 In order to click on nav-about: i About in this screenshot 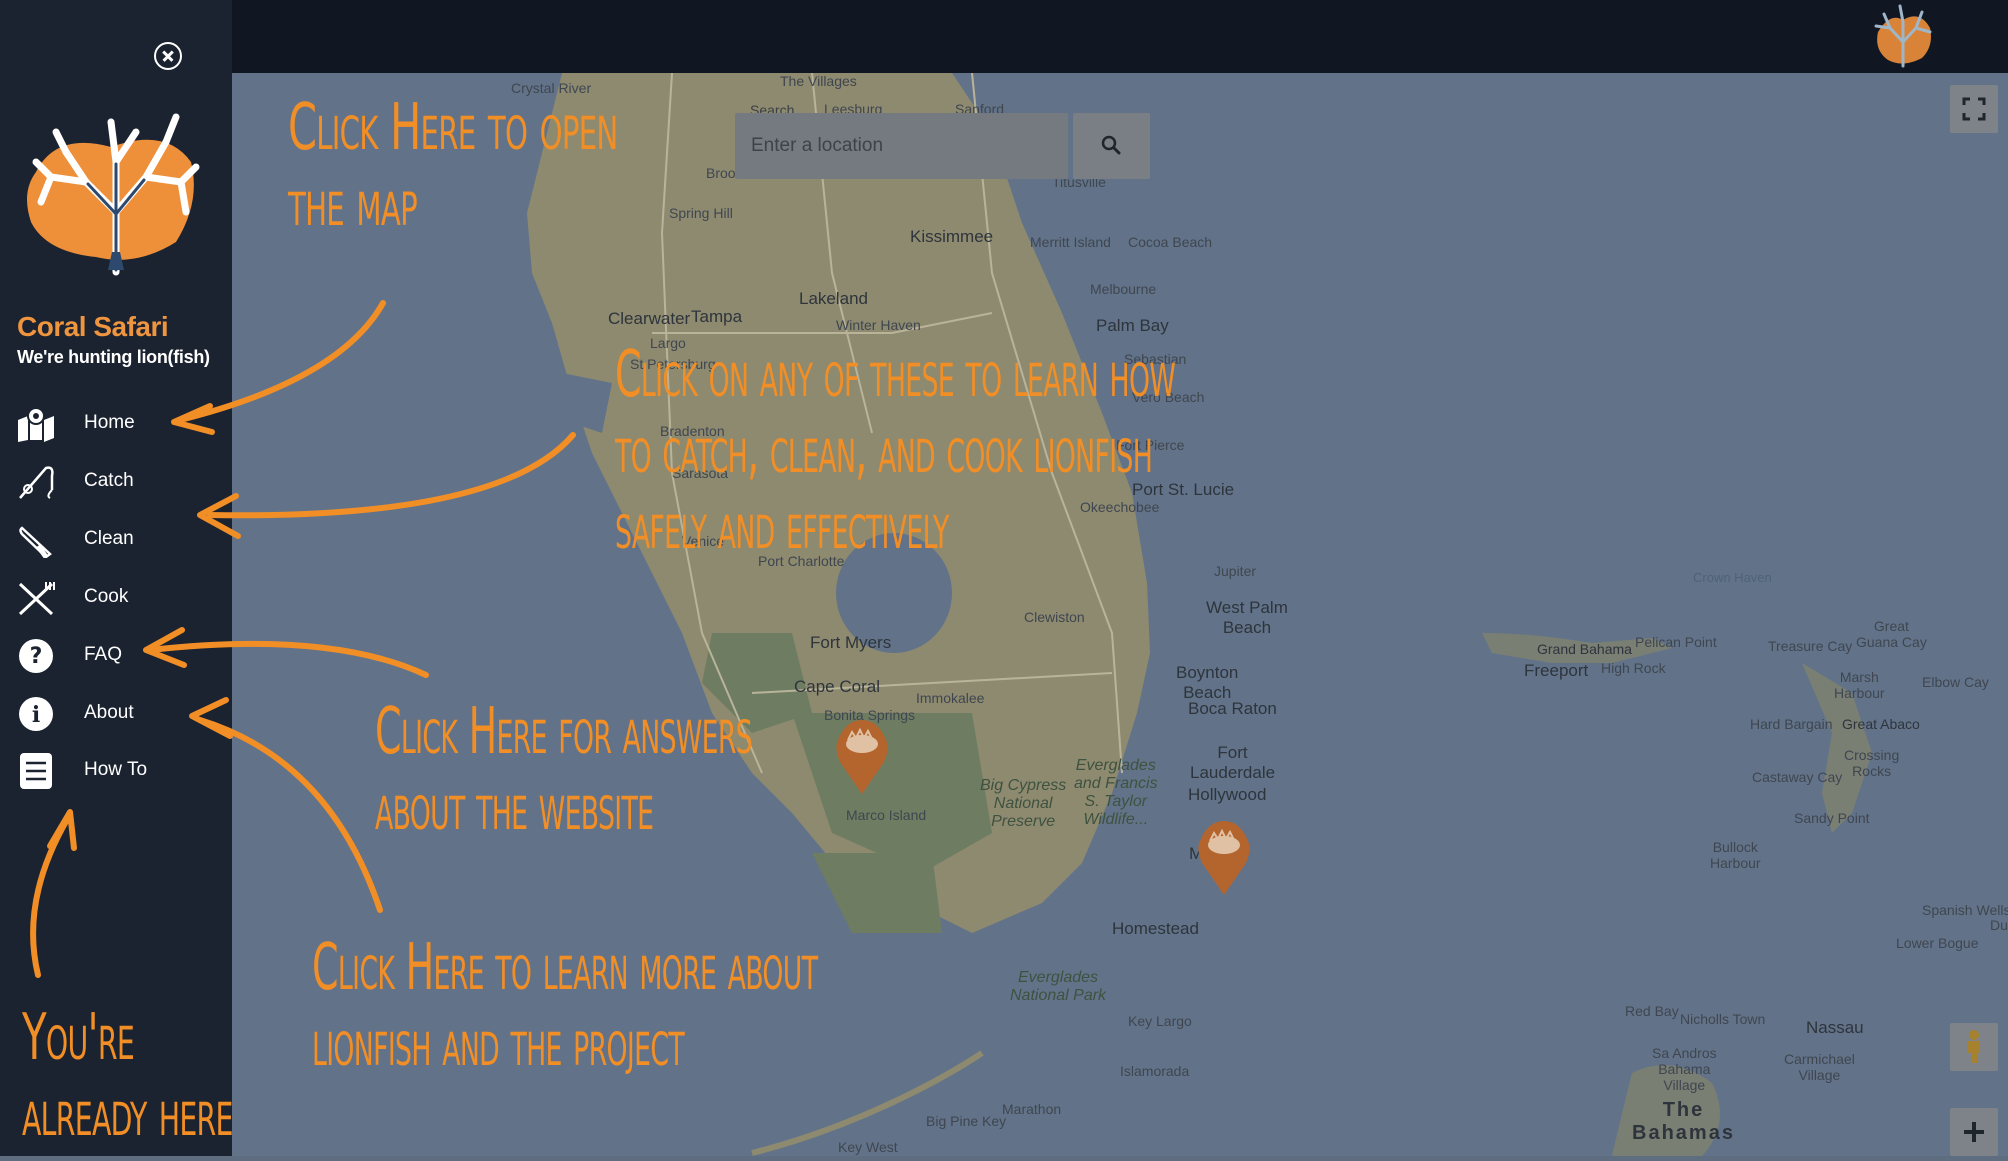, I will do `click(116, 713)`.